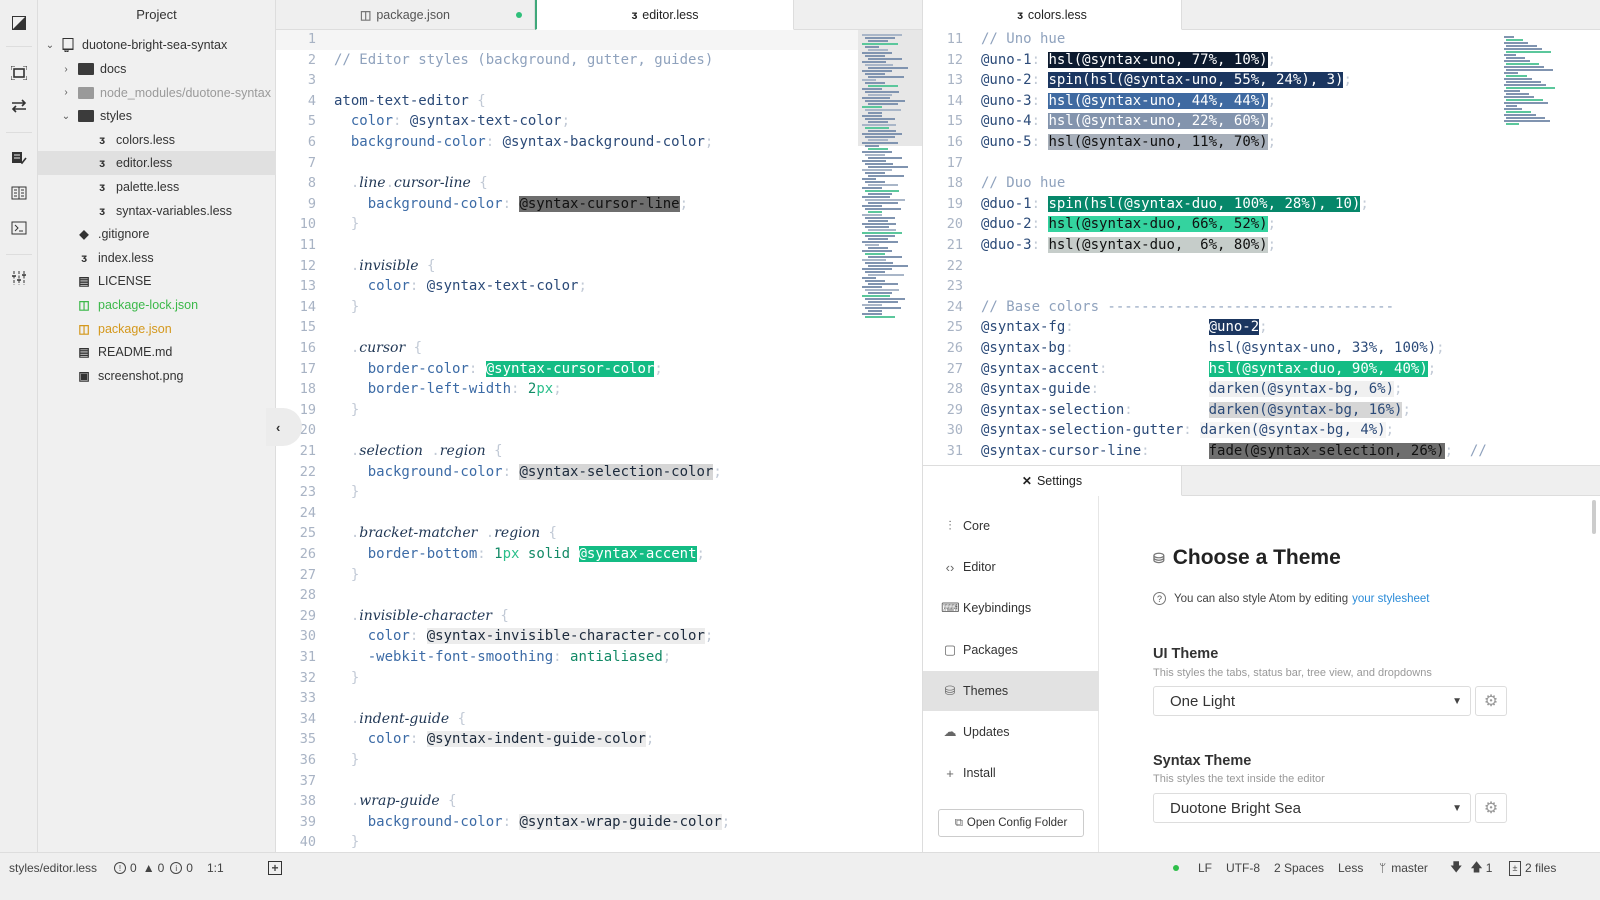 The height and width of the screenshot is (900, 1600). What do you see at coordinates (1211, 183) in the screenshot?
I see `code-line: 18 // Duo hue` at bounding box center [1211, 183].